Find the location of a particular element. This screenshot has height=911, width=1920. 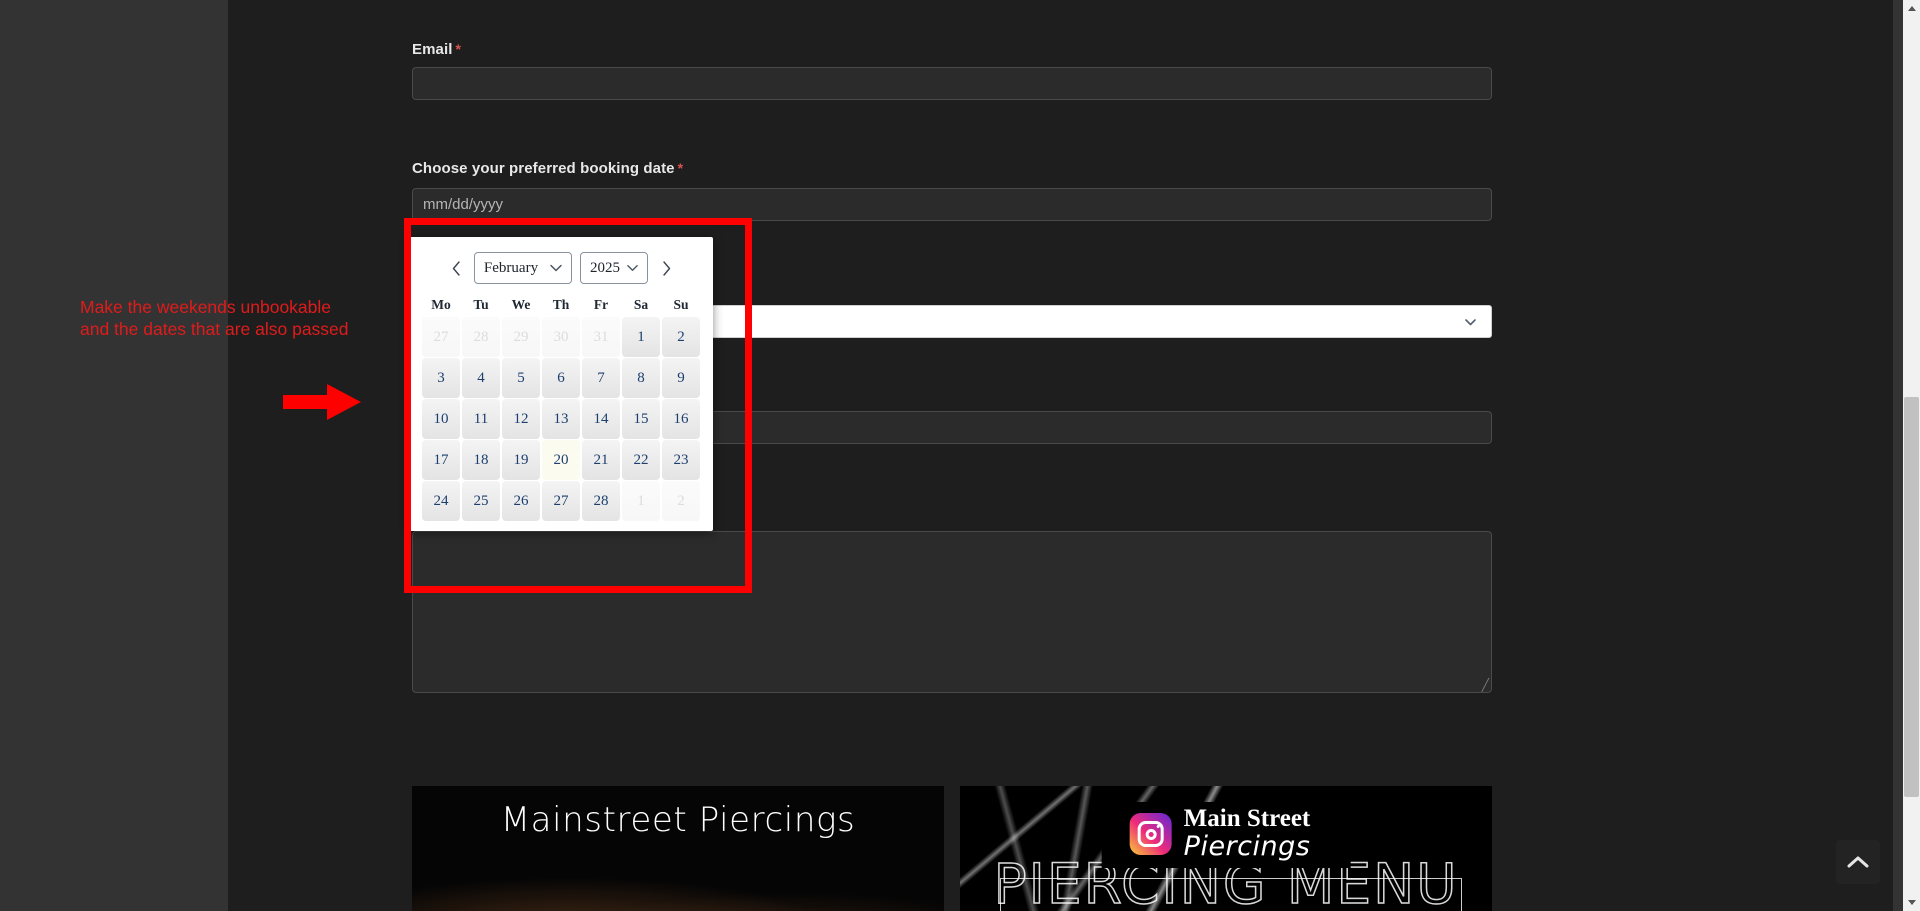

weekday-th: Th is located at coordinates (561, 304).